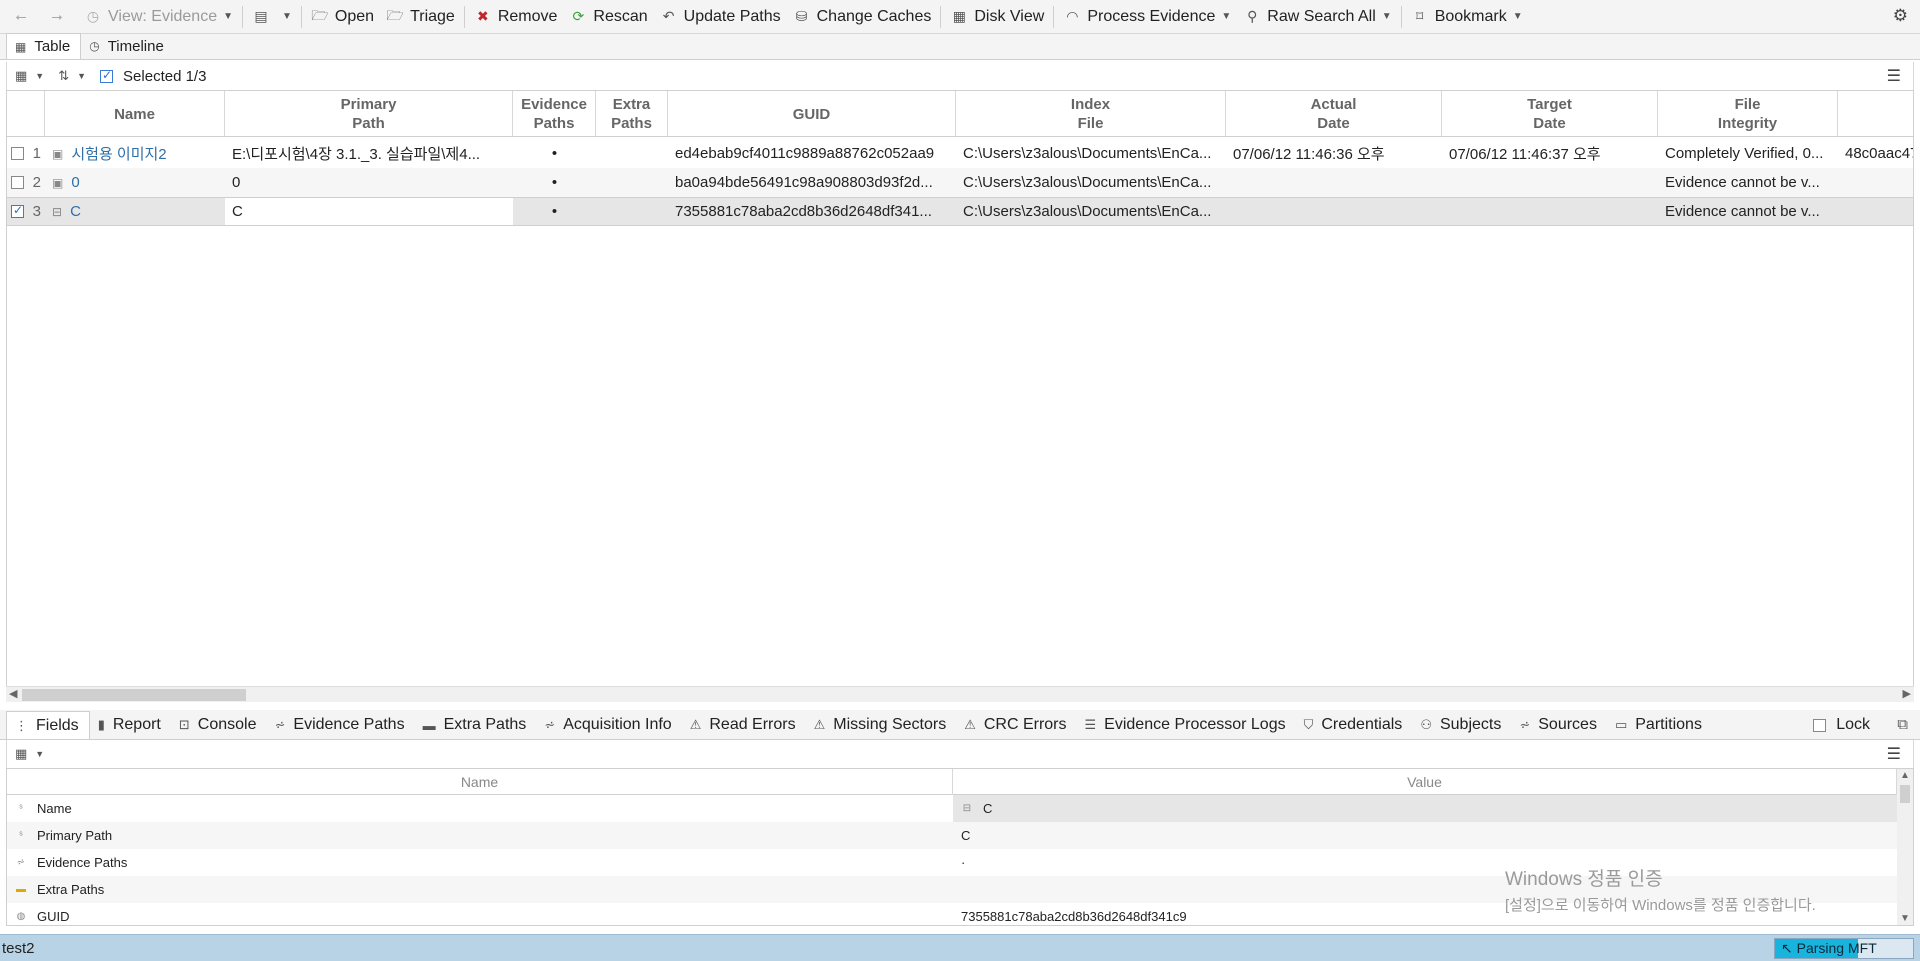 Image resolution: width=1920 pixels, height=961 pixels. I want to click on tab-timeline: ◷ Timeline, so click(127, 46).